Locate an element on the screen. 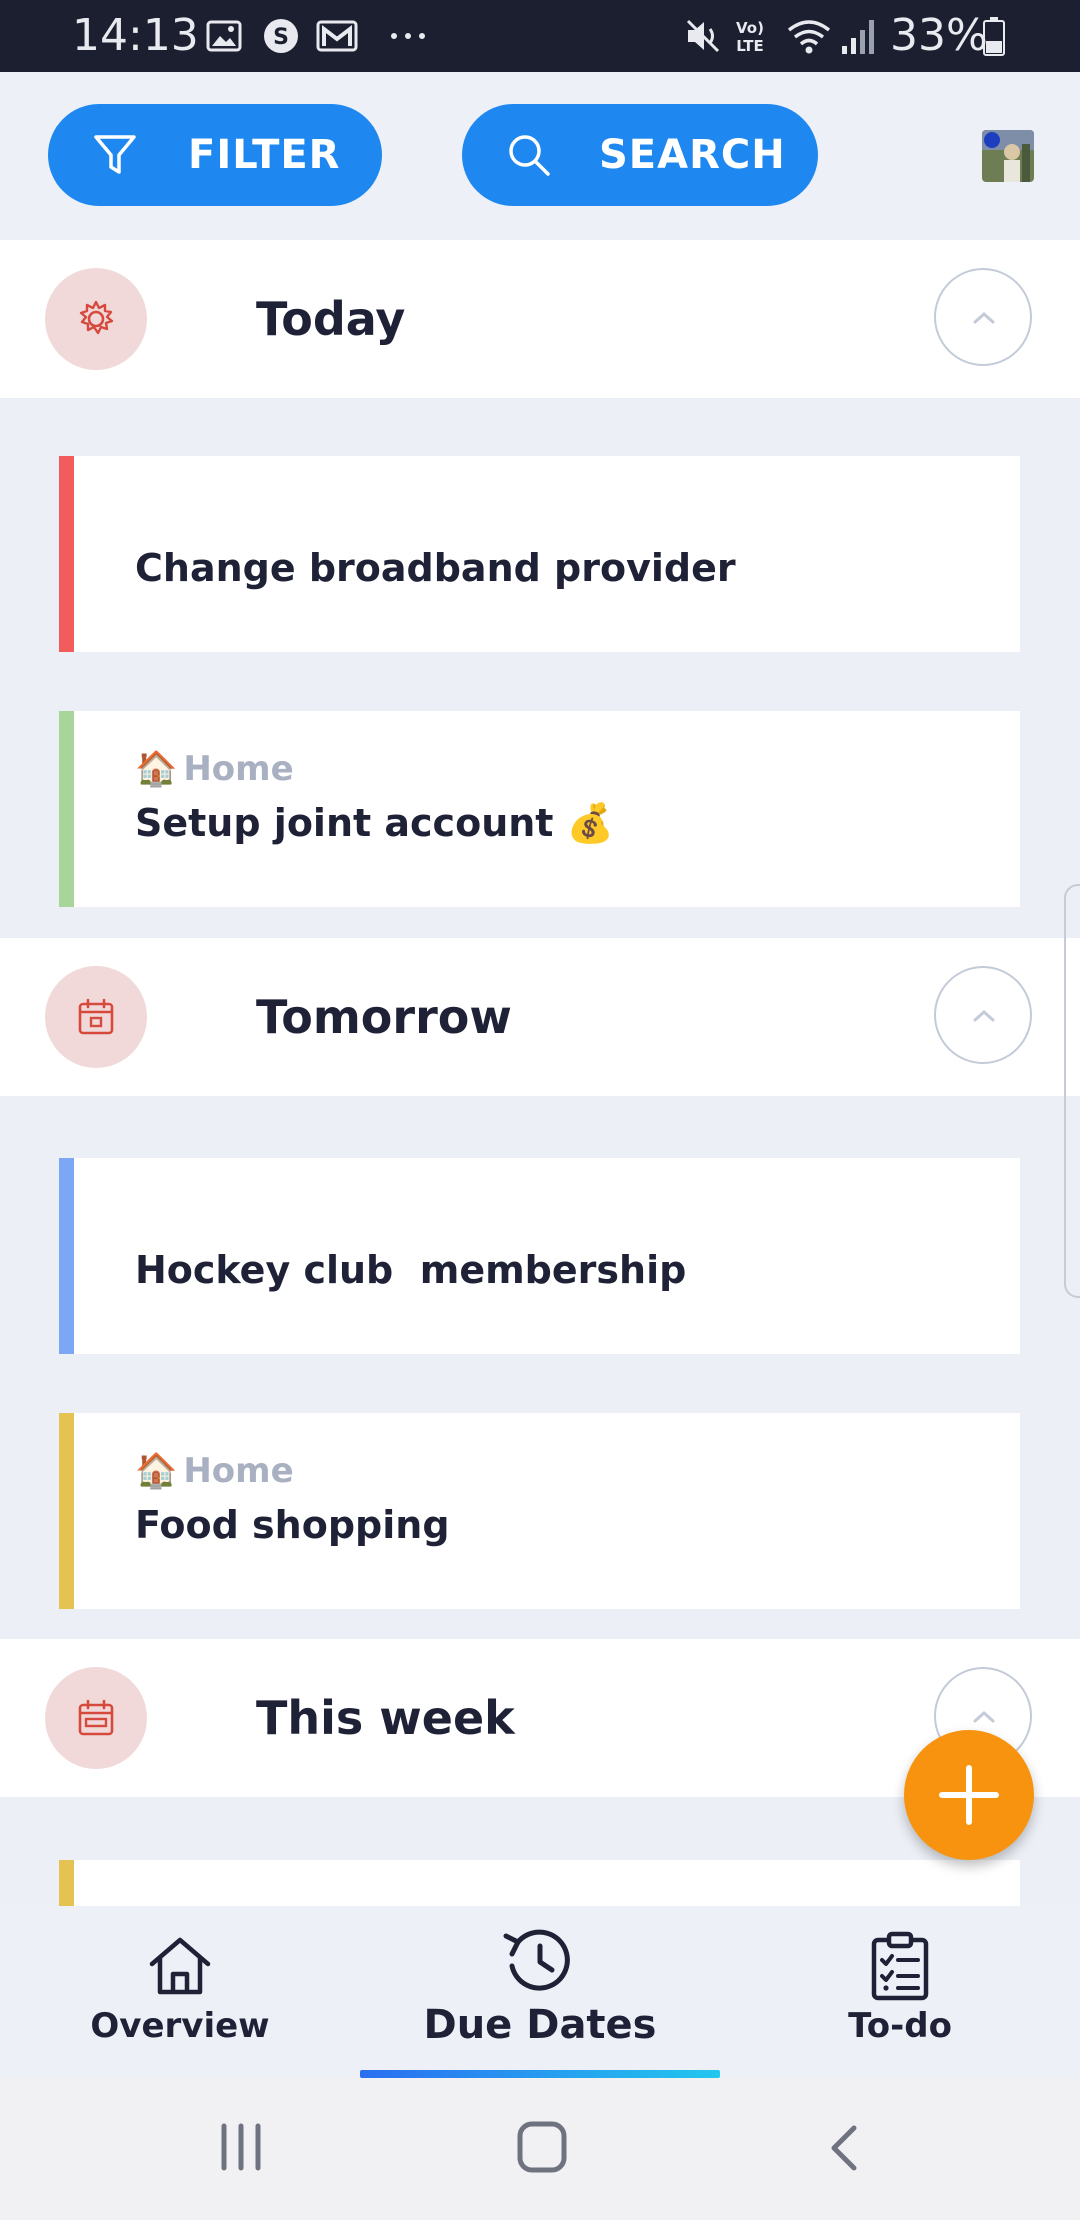 This screenshot has height=2220, width=1080. task-card: Hockey club membership is located at coordinates (539, 1256).